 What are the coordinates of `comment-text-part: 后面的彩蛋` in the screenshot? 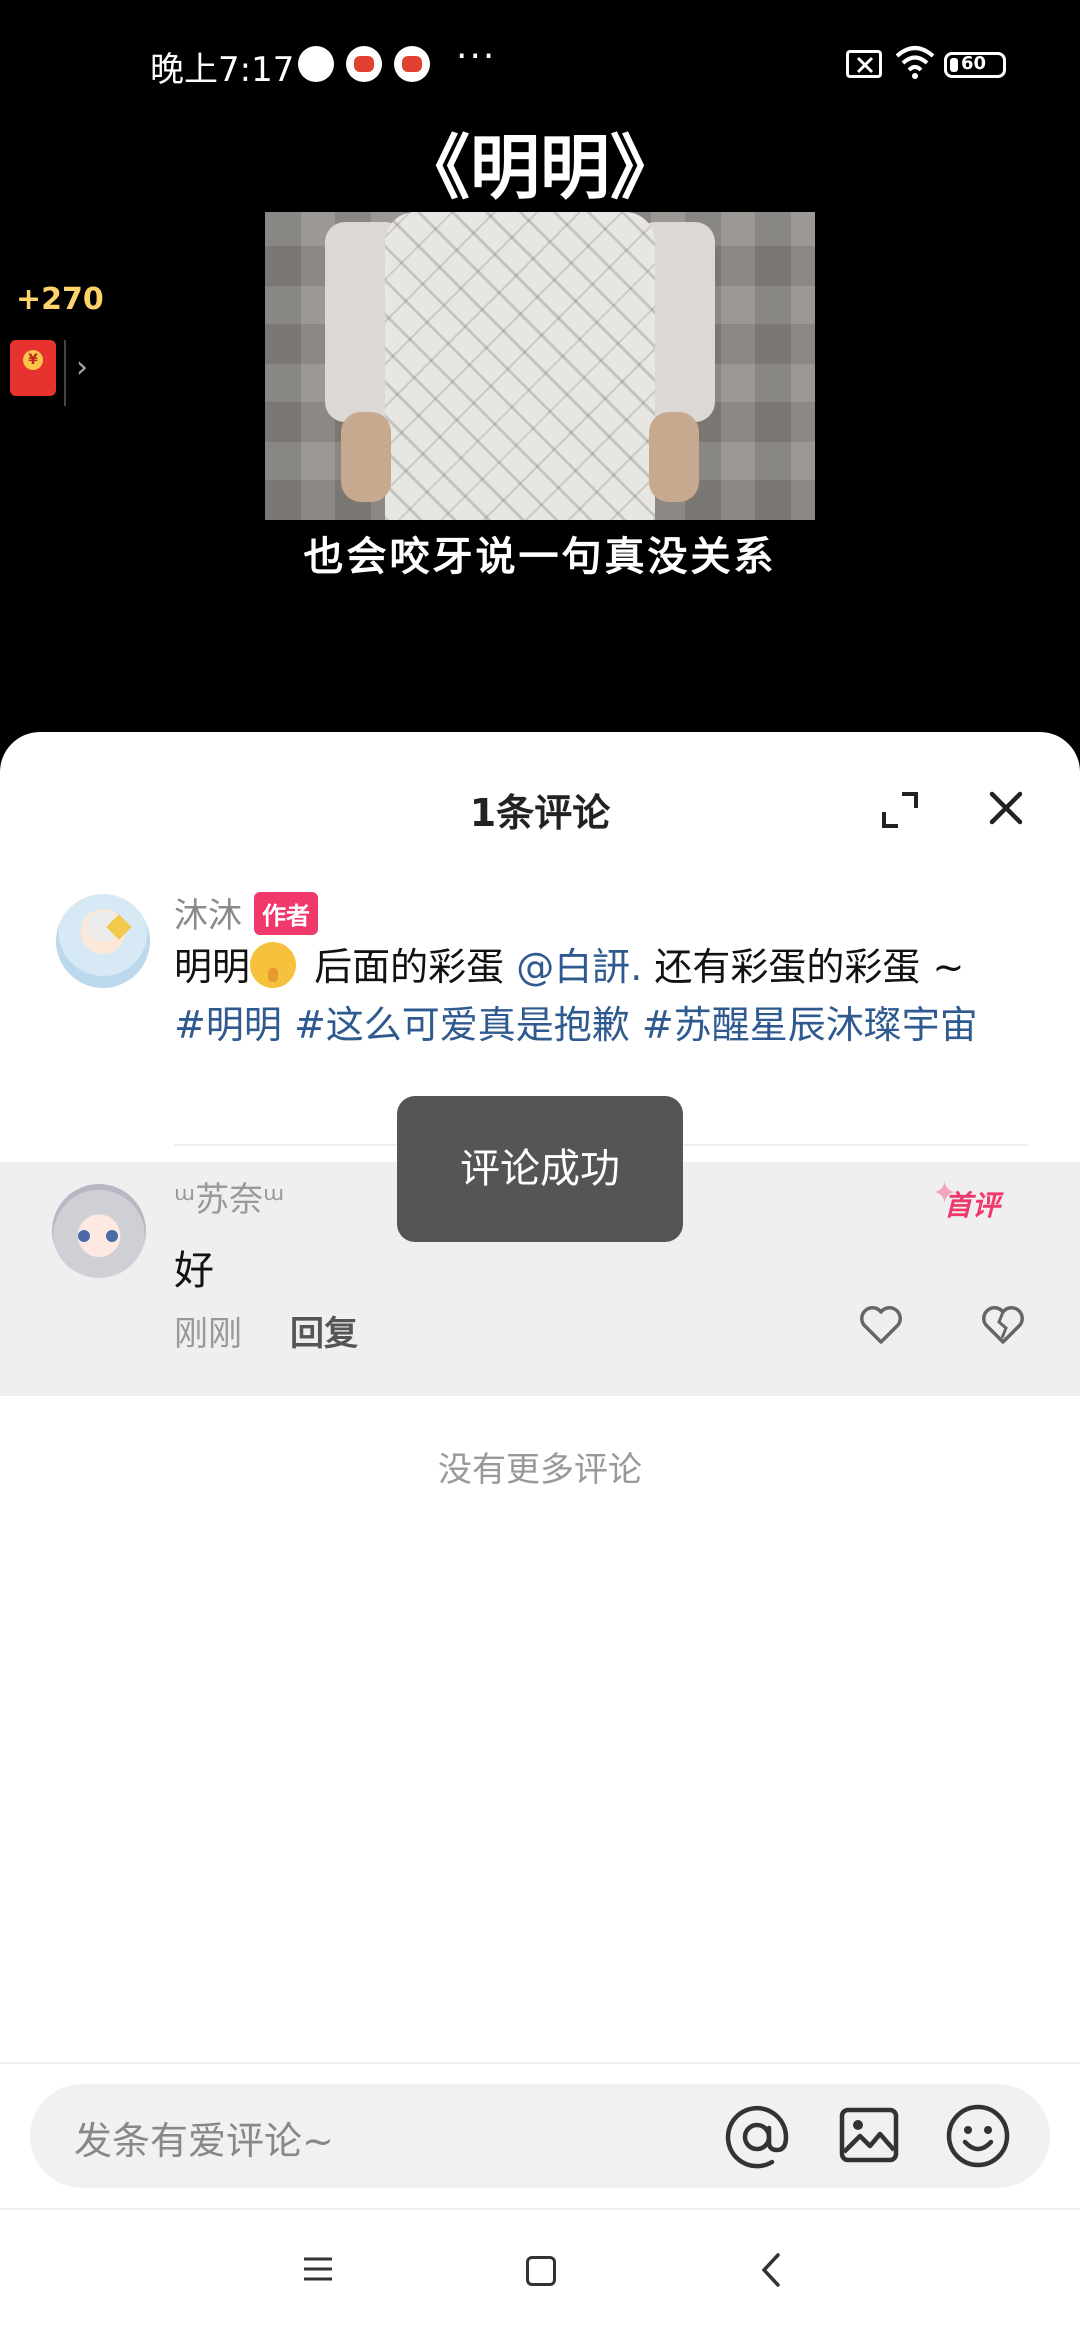 It's located at (409, 967).